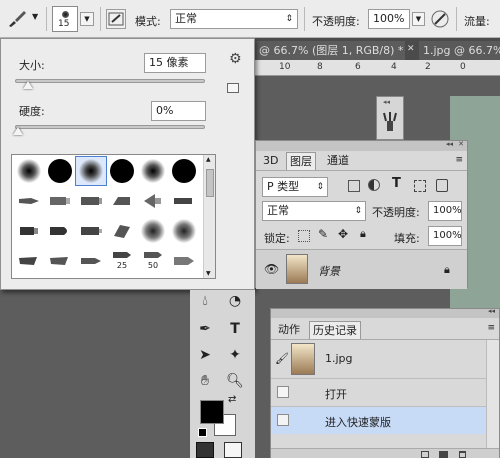 This screenshot has width=500, height=458. I want to click on history-state-selected: 进入快速蒙版, so click(378, 420).